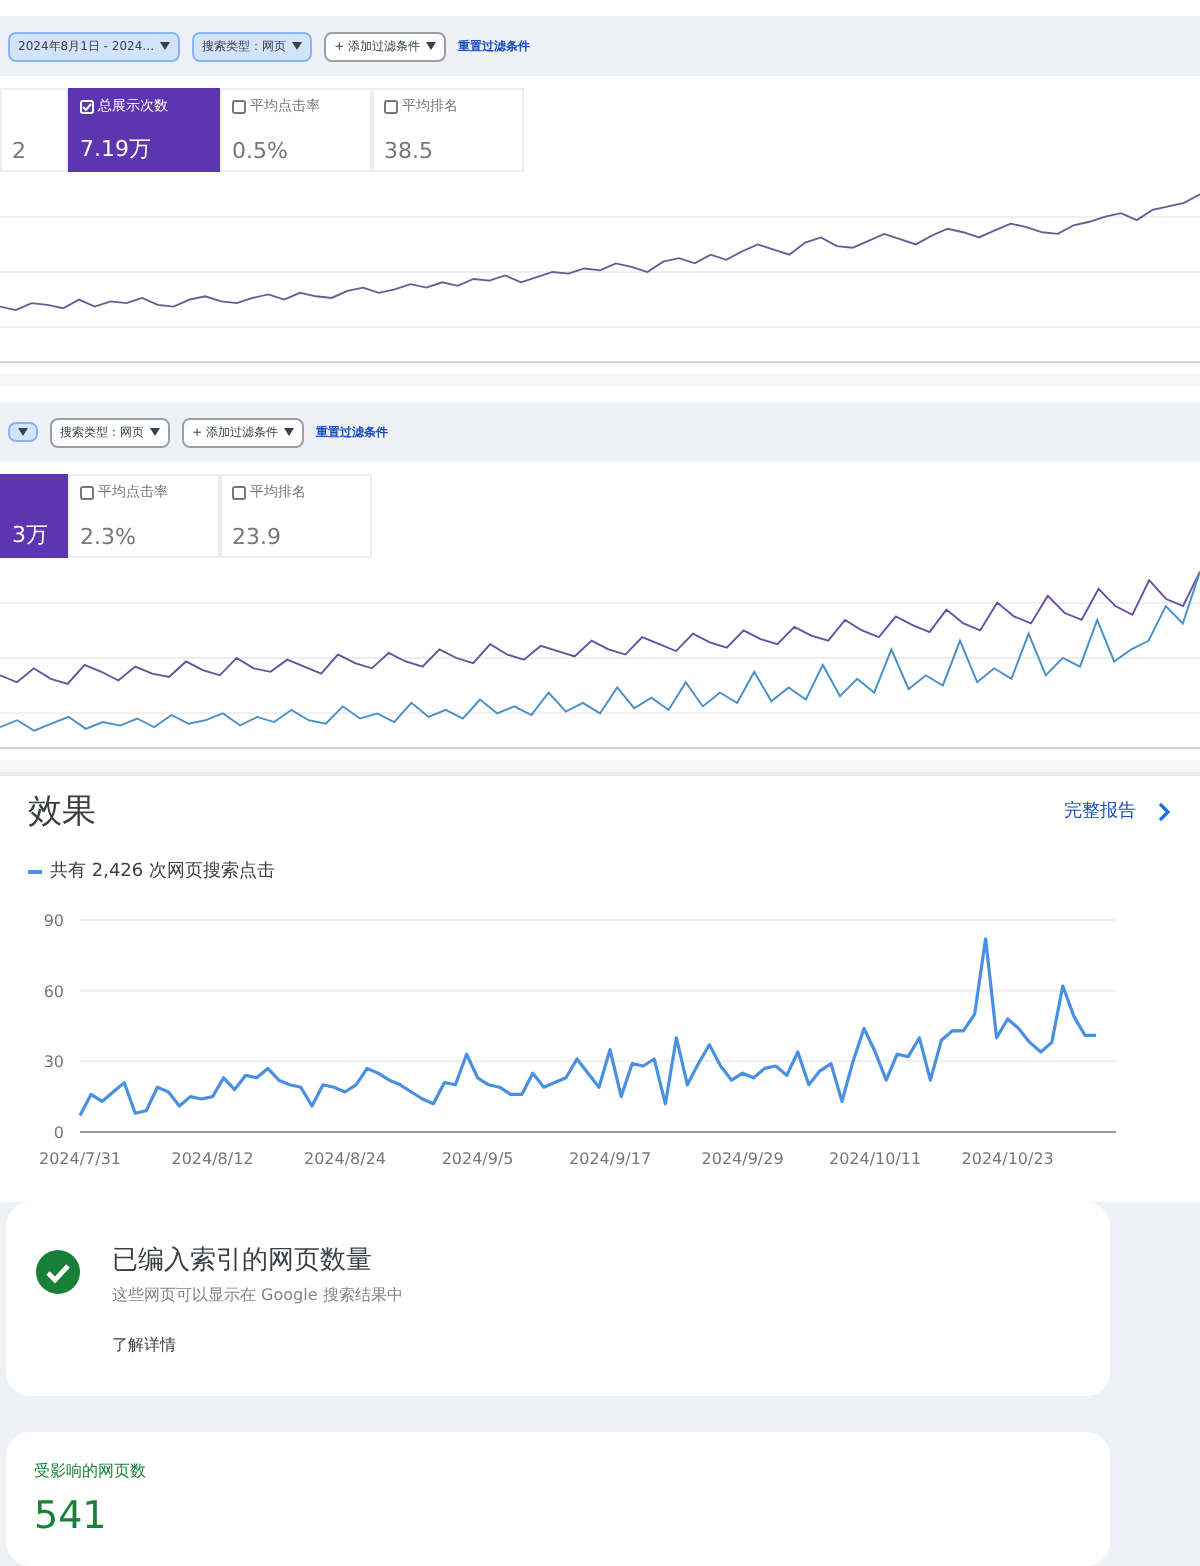 The width and height of the screenshot is (1200, 1566). I want to click on x-axis-label: 2024/10/23, so click(1007, 1159).